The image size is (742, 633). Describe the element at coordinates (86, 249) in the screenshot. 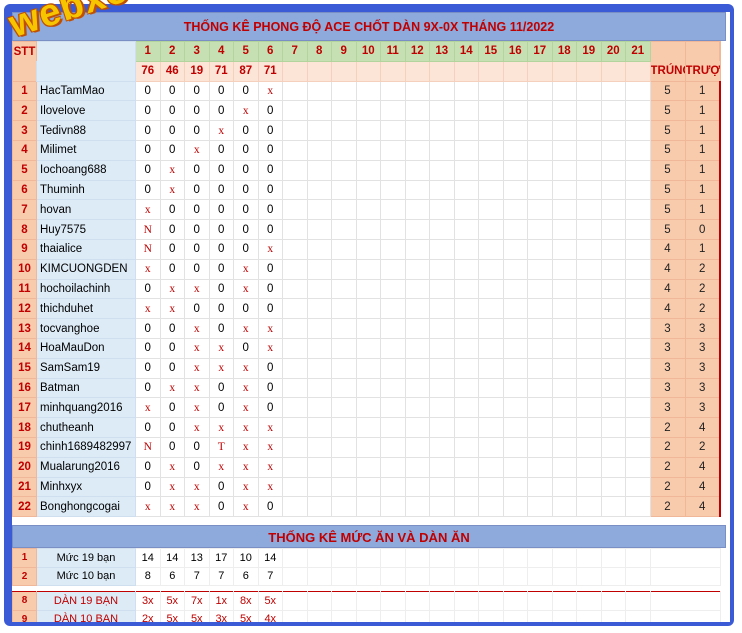

I see `row-name: thaialice` at that location.